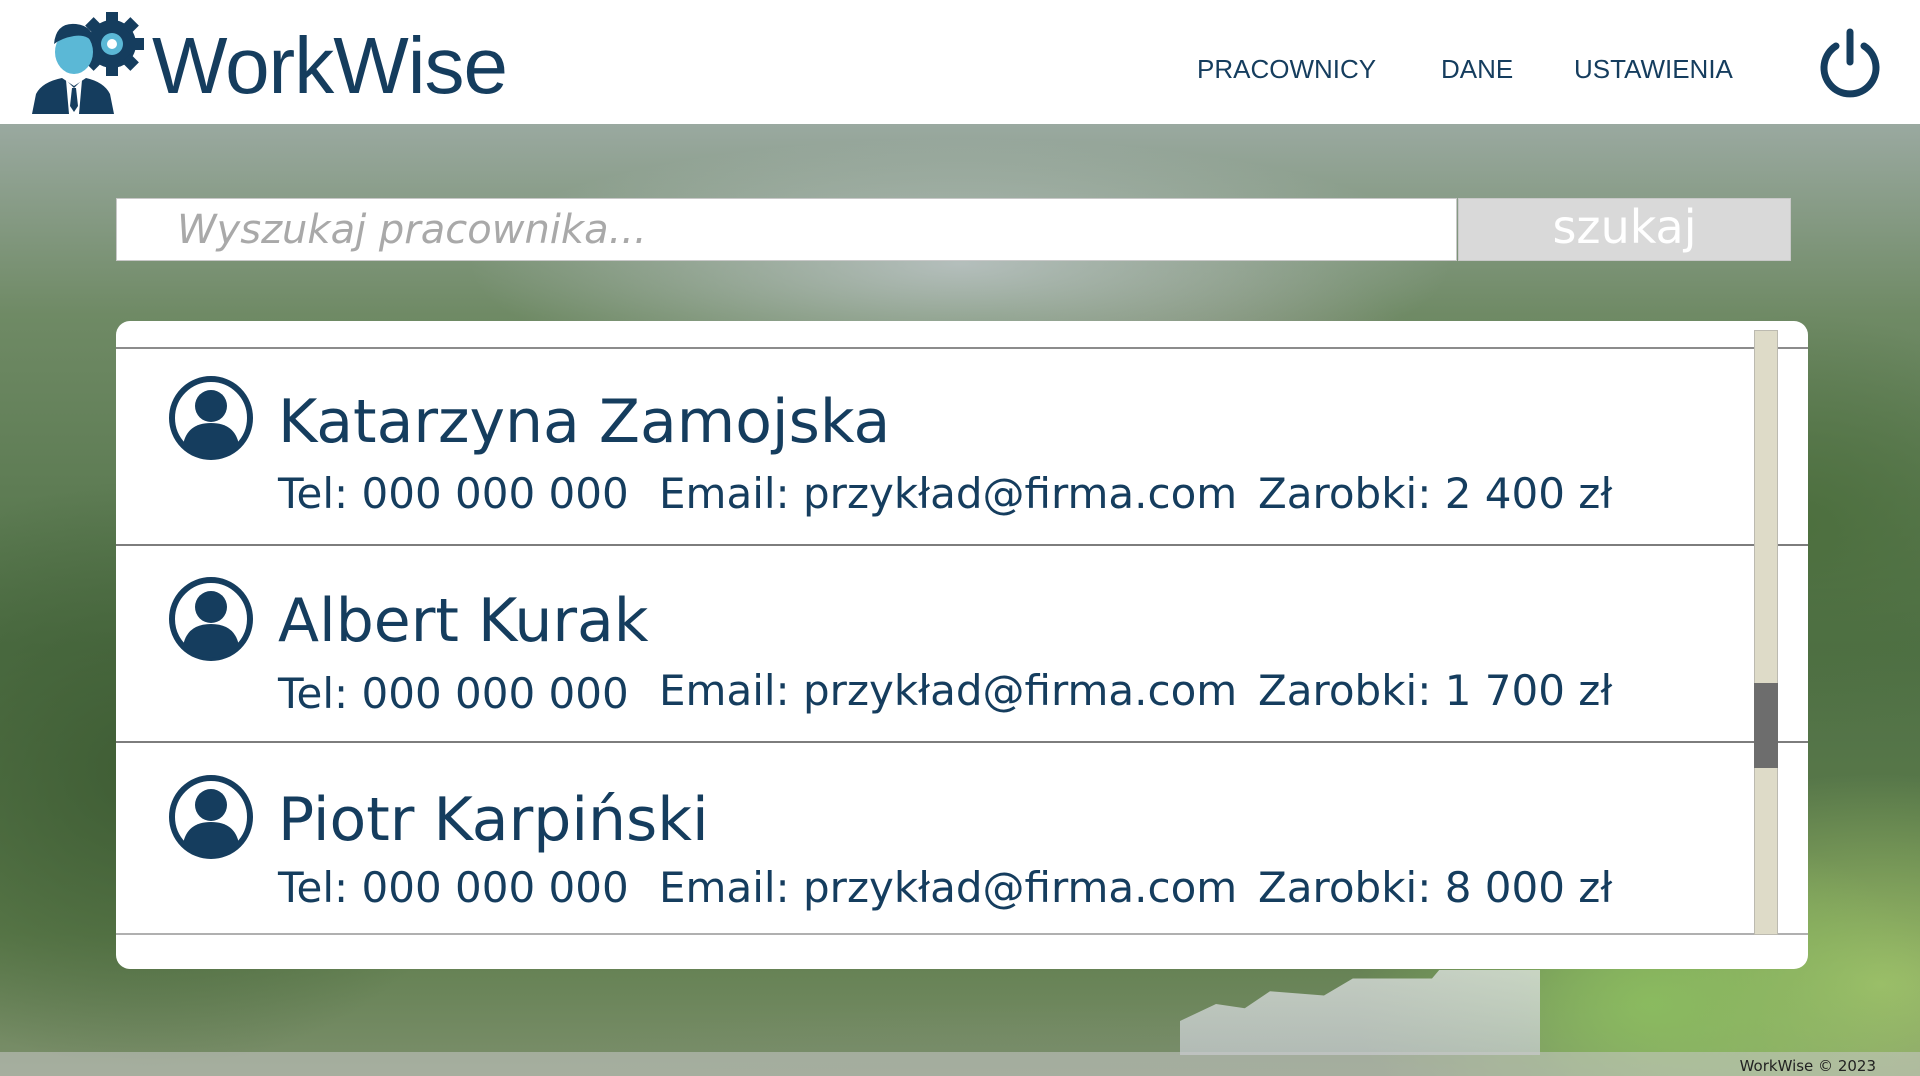 The height and width of the screenshot is (1076, 1920). I want to click on nav-ustawienia: USTAWIENIA, so click(1653, 69).